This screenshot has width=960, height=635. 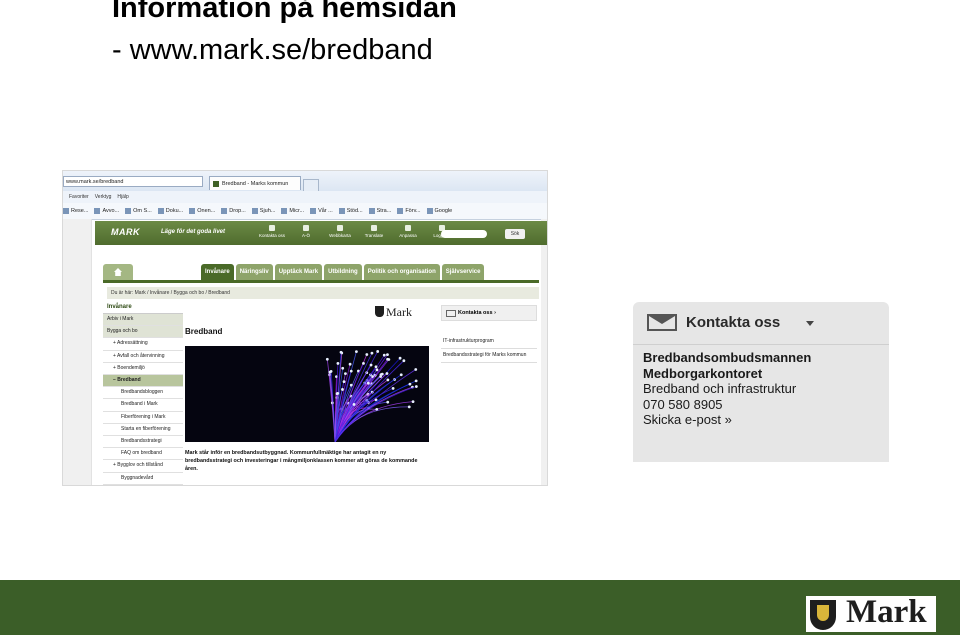 I want to click on leftnav-item: Bredband i Mark, so click(x=143, y=405).